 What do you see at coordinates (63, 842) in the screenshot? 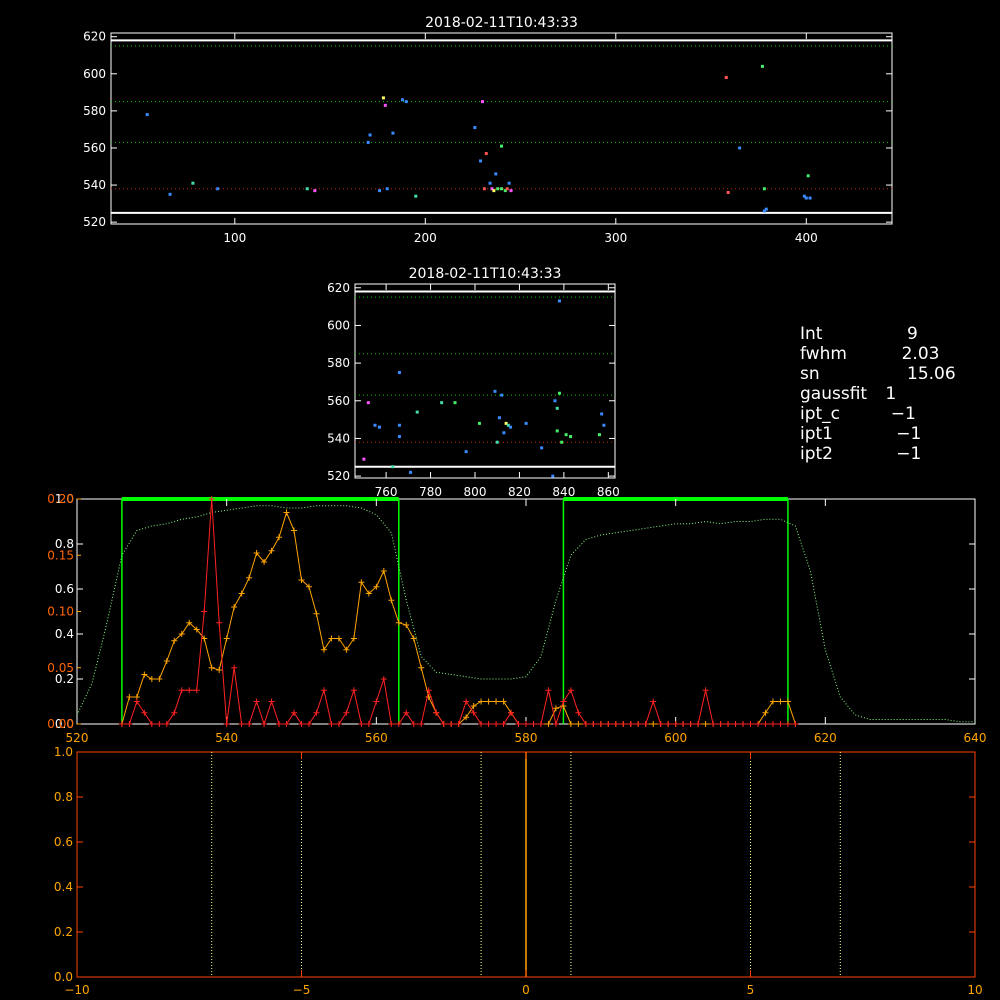
I see `bottom-ytick-label: 0.6` at bounding box center [63, 842].